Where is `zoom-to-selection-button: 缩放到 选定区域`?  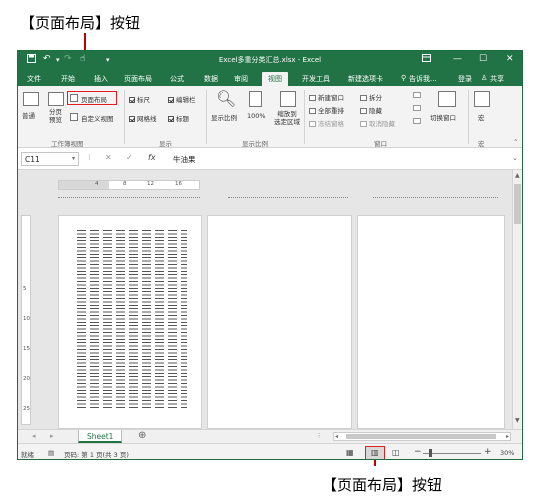 zoom-to-selection-button: 缩放到 选定区域 is located at coordinates (287, 118).